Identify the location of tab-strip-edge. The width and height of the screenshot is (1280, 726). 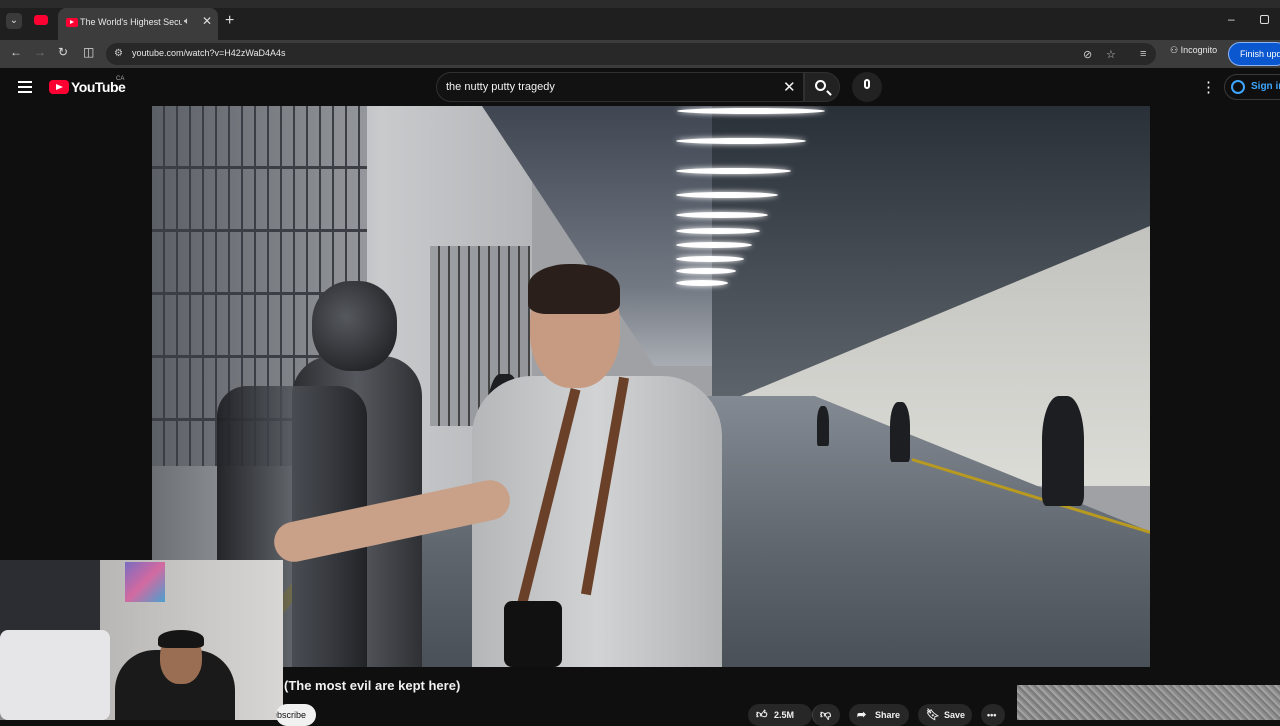
(640, 4).